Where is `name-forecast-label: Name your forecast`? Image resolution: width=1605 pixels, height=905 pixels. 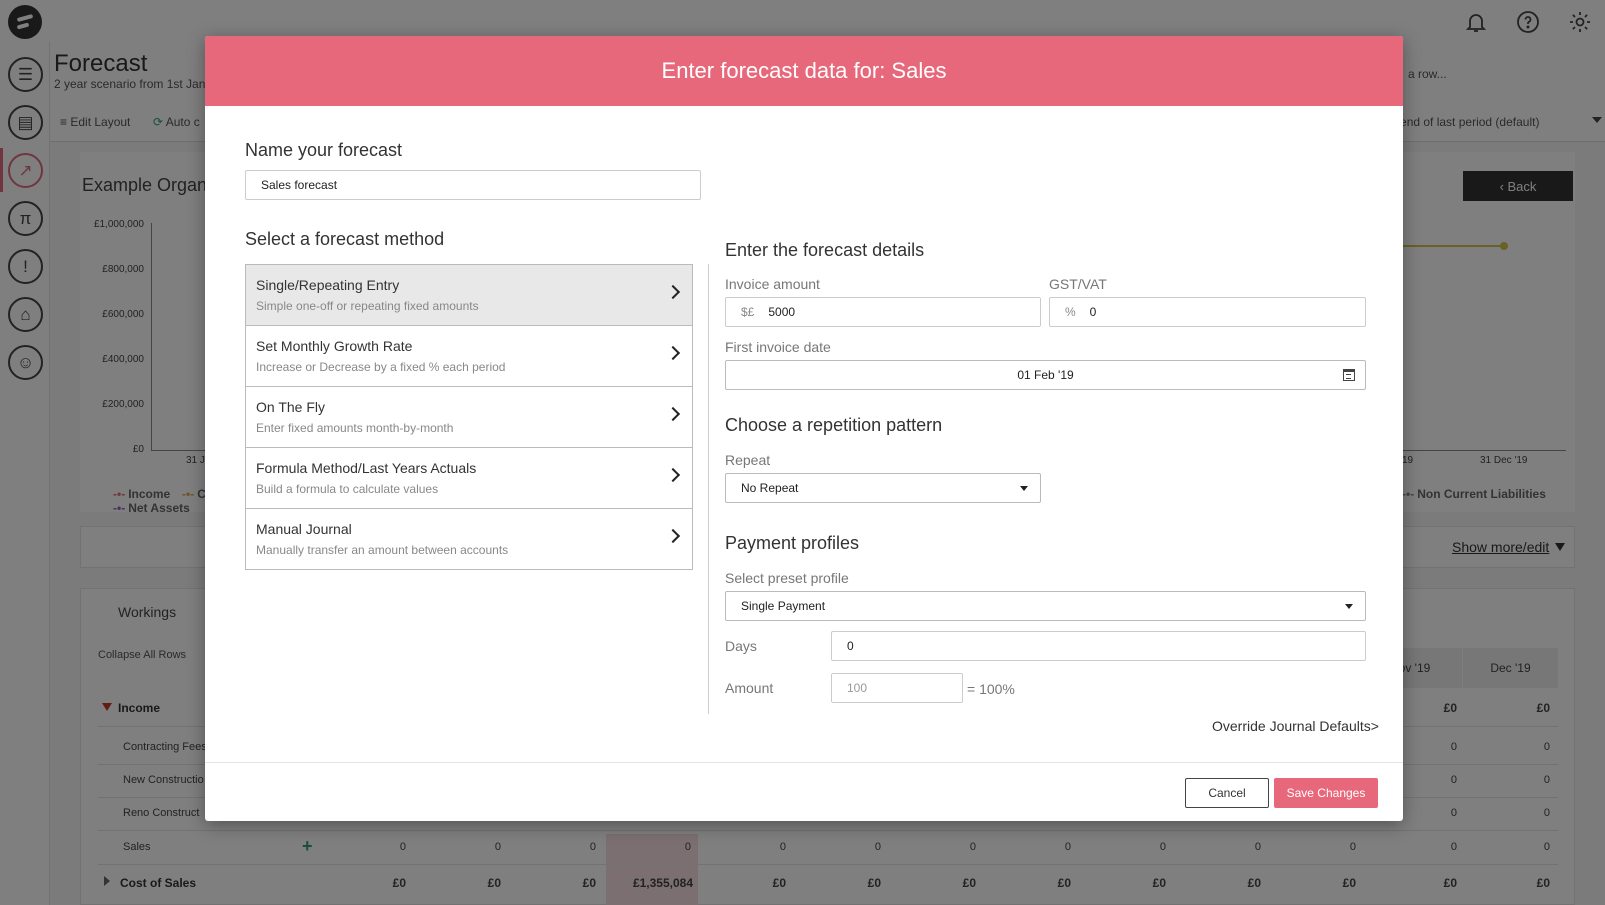
name-forecast-label: Name your forecast is located at coordinates (324, 150).